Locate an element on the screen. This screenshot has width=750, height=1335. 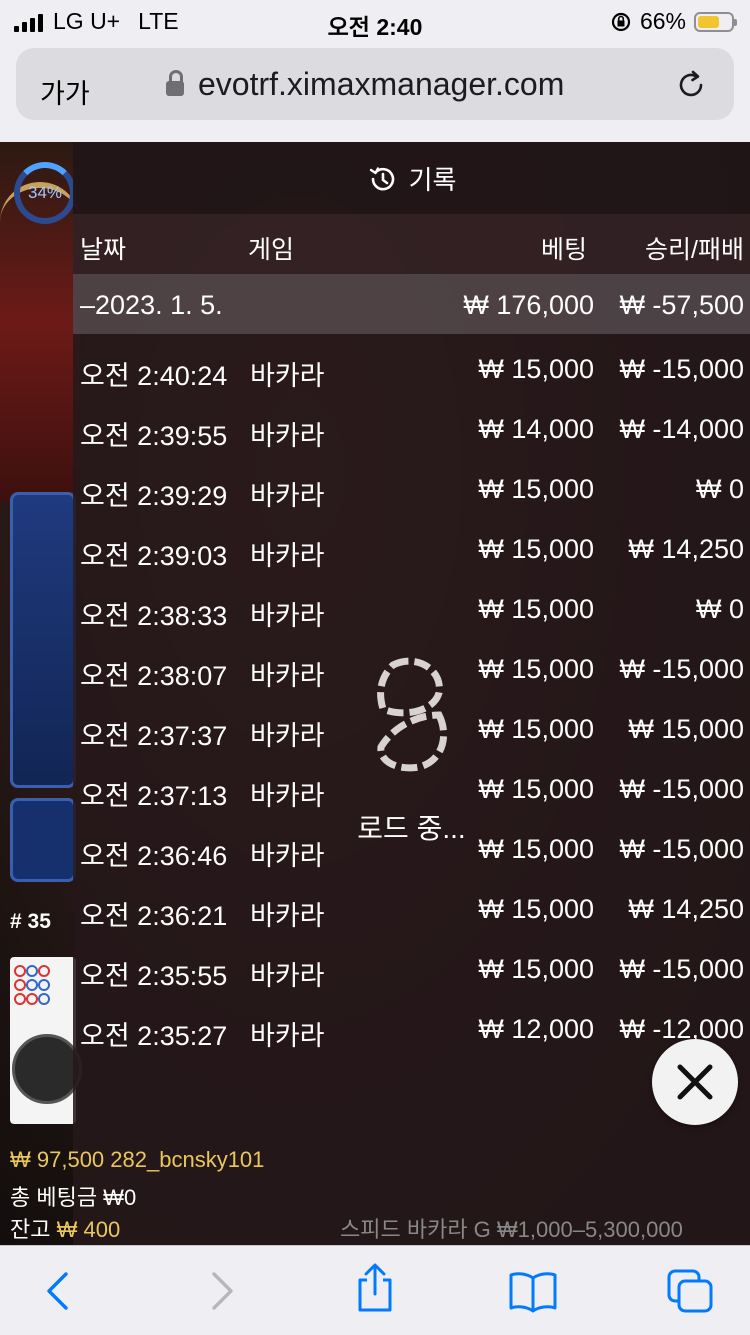
row-time: 오전 2:39:55 is located at coordinates (154, 436).